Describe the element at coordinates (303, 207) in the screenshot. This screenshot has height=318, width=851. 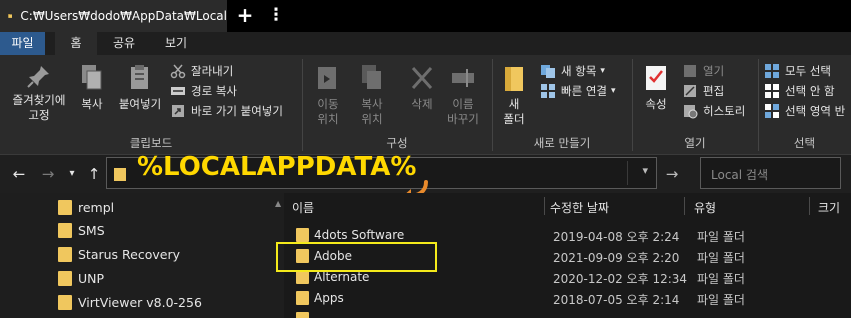
I see `column-header-name: 이름` at that location.